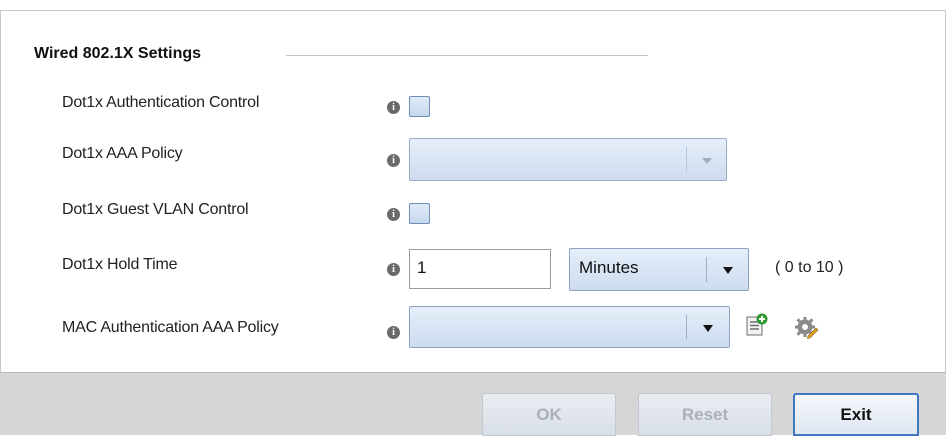 The height and width of the screenshot is (436, 946). Describe the element at coordinates (549, 414) in the screenshot. I see `ok-button: OK` at that location.